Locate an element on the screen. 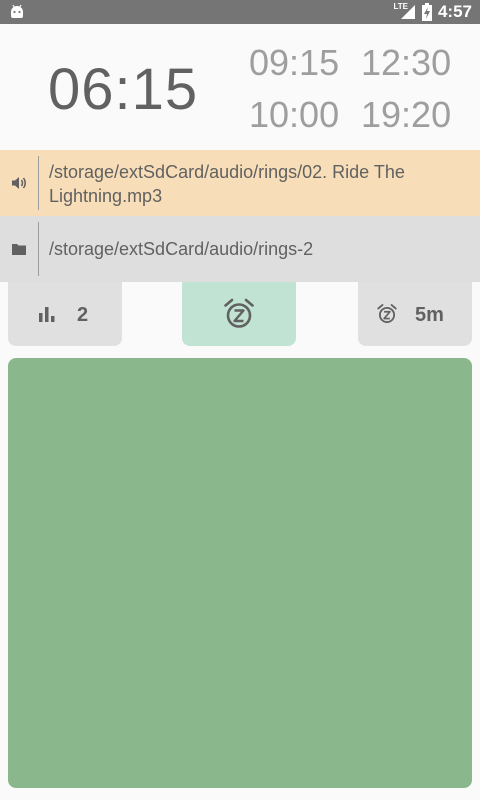 The height and width of the screenshot is (800, 480). folder-icon is located at coordinates (19, 249).